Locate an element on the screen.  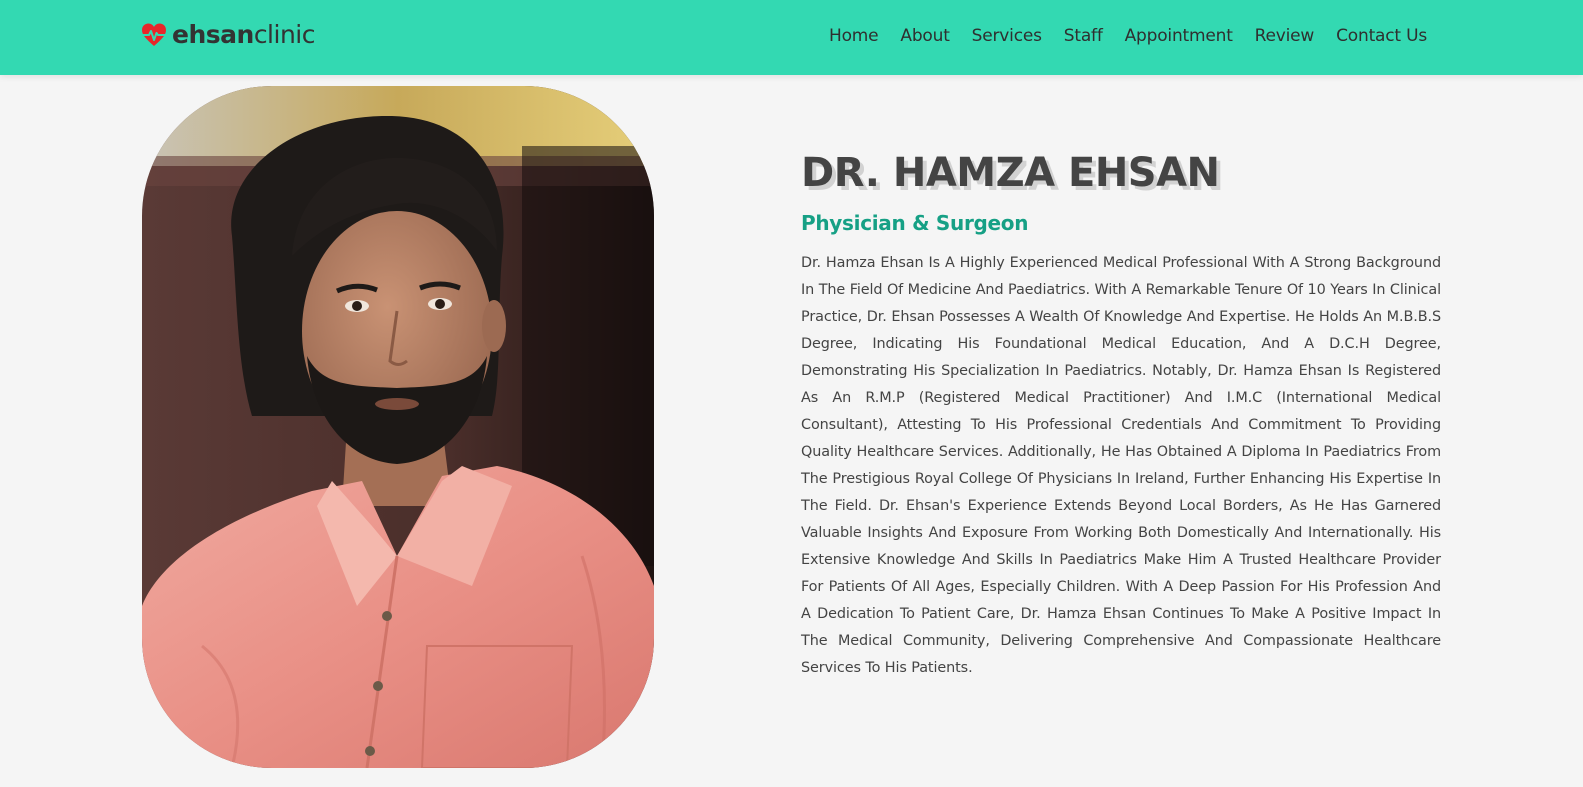
nav-appointment: Appointment is located at coordinates (1179, 36).